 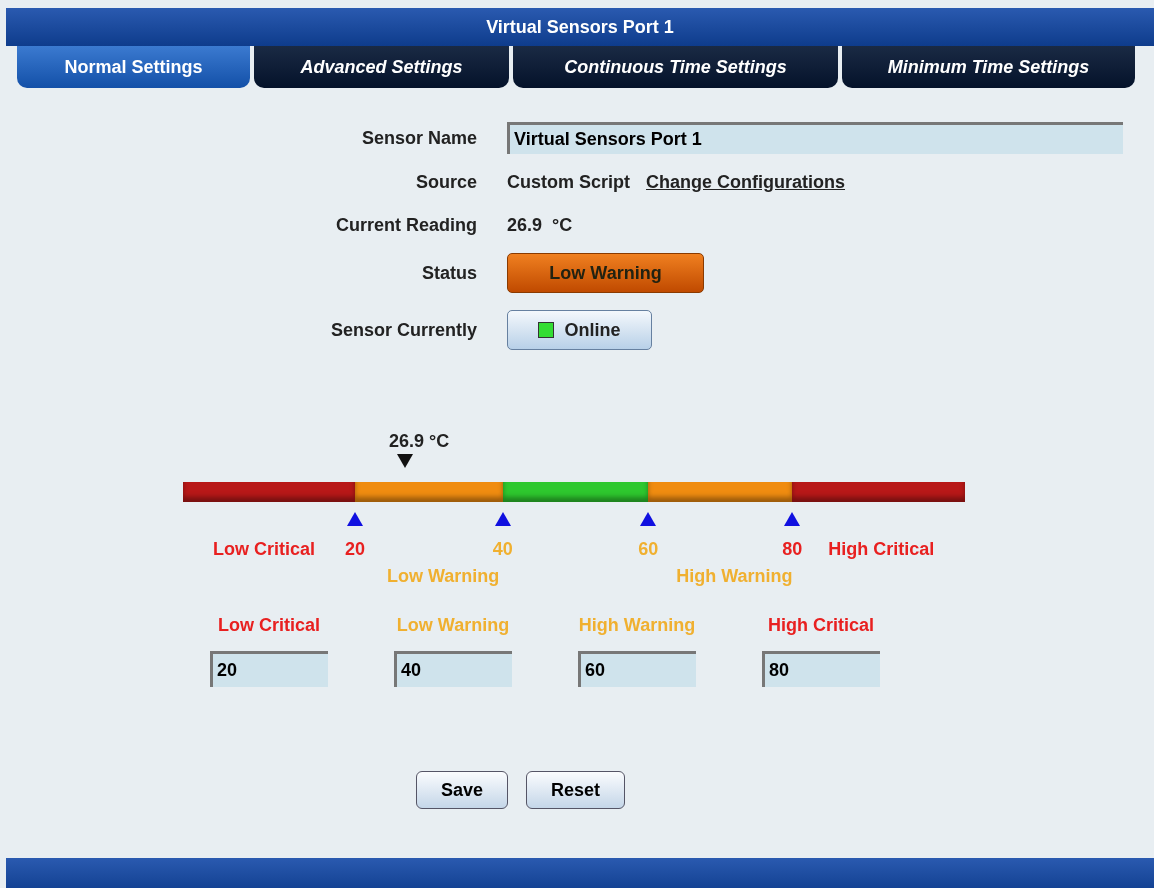 I want to click on marker-value: 40, so click(x=502, y=549).